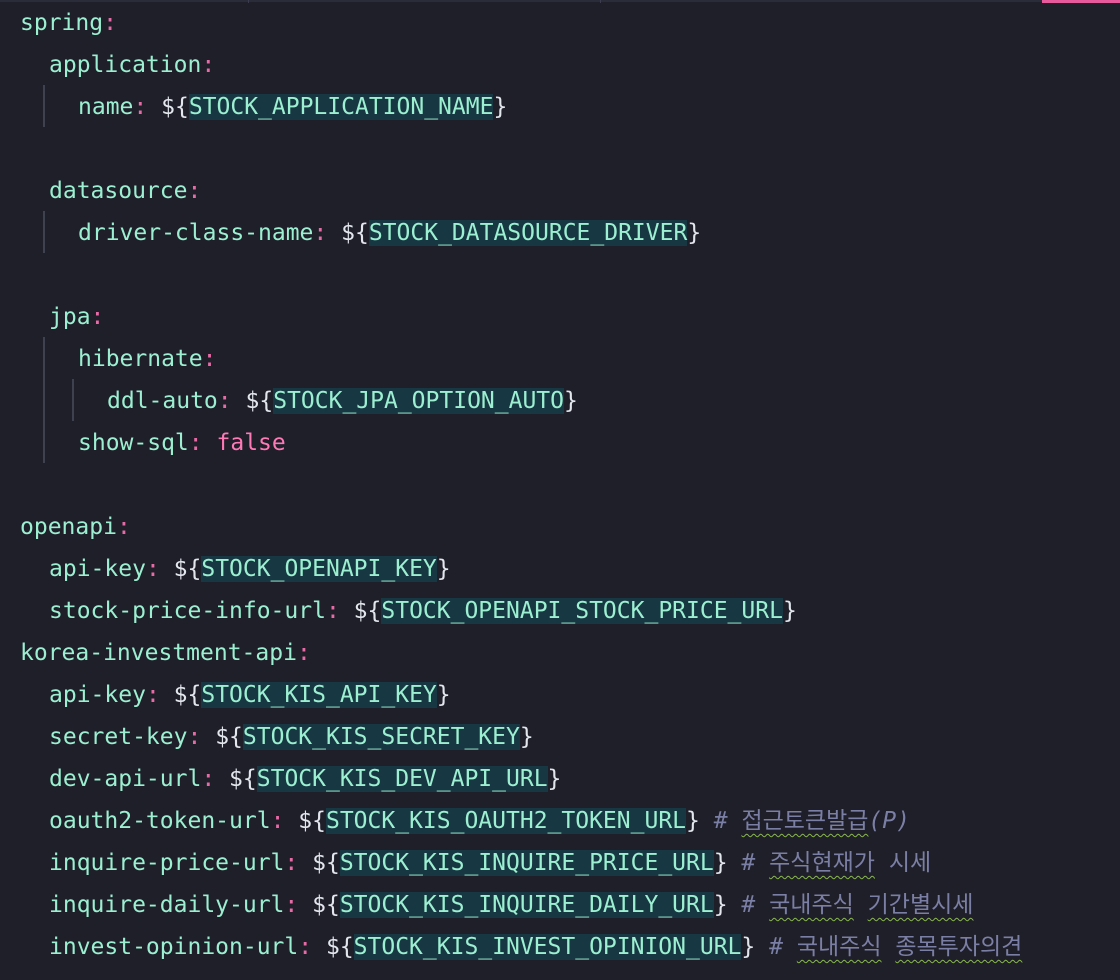  Describe the element at coordinates (857, 905) in the screenshot. I see `code-comment: # 국내주식 기간별시세` at that location.